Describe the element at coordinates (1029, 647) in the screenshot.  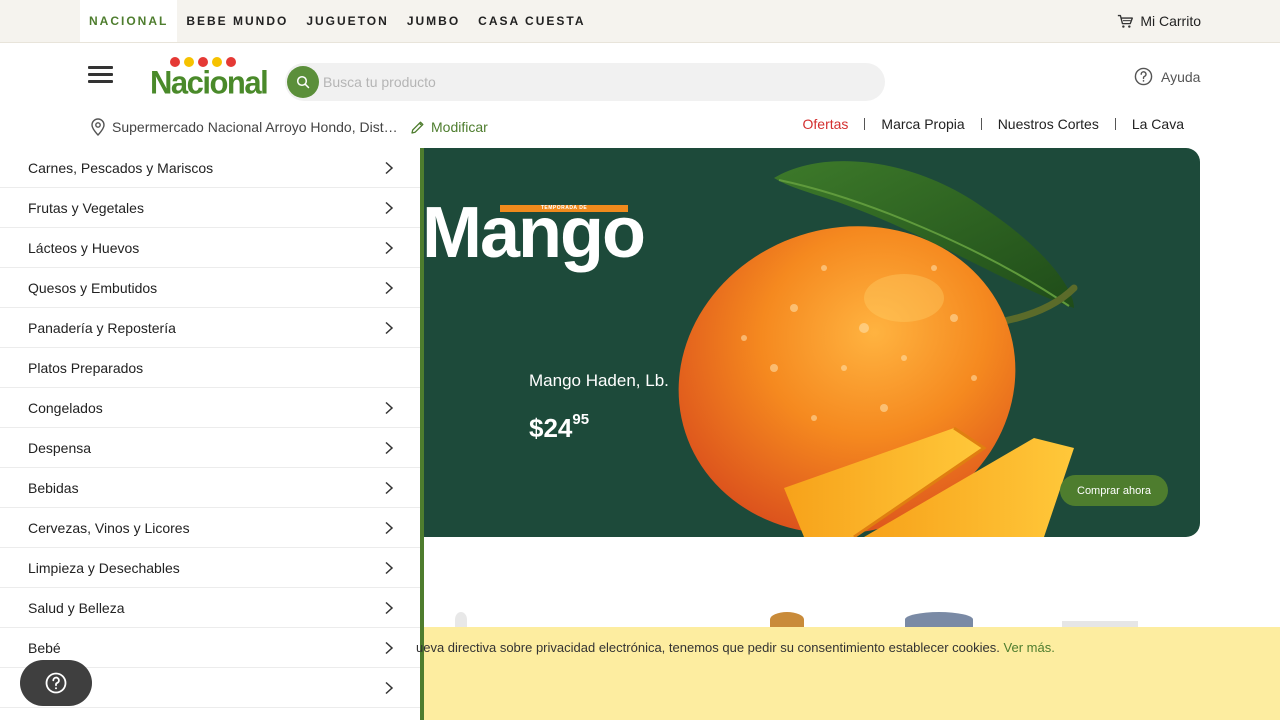
I see `cookie-more-link: Ver más.` at that location.